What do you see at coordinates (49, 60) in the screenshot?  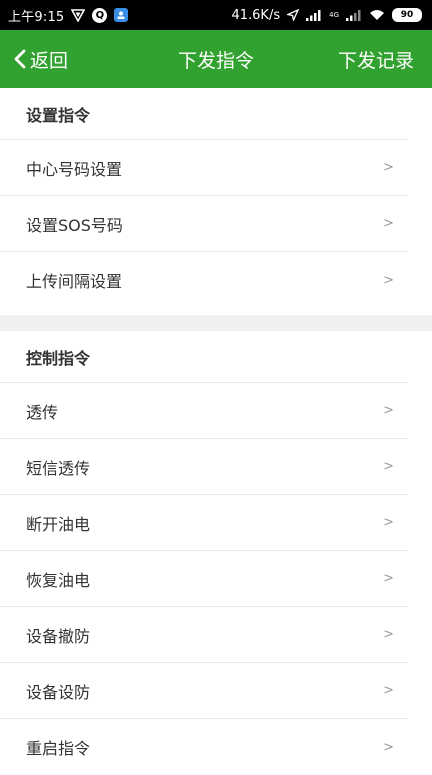 I see `back-button-label: 返回` at bounding box center [49, 60].